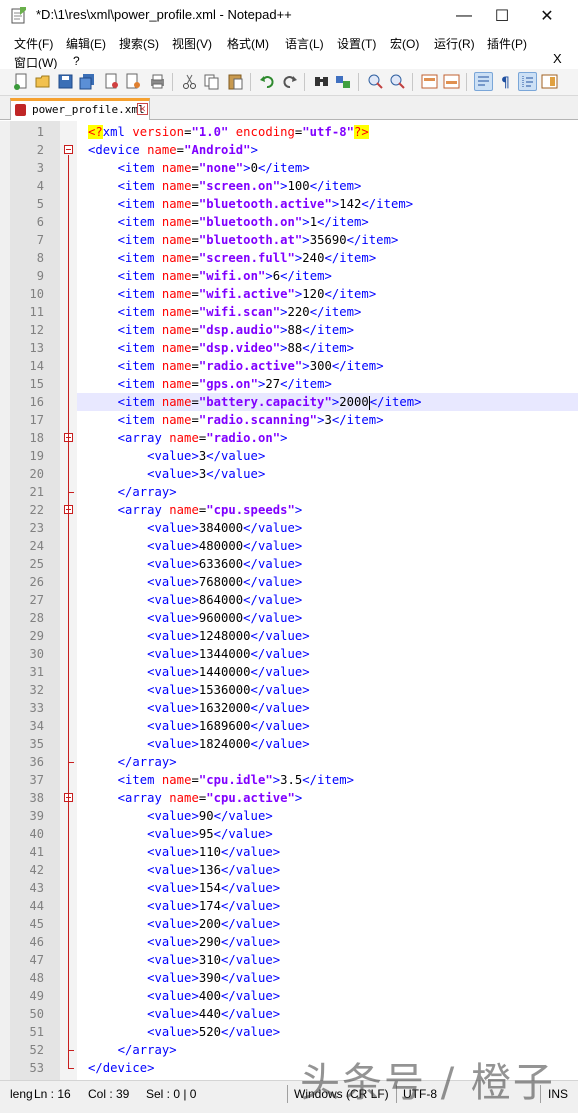  Describe the element at coordinates (248, 42) in the screenshot. I see `menu-format: 格式(M)` at that location.